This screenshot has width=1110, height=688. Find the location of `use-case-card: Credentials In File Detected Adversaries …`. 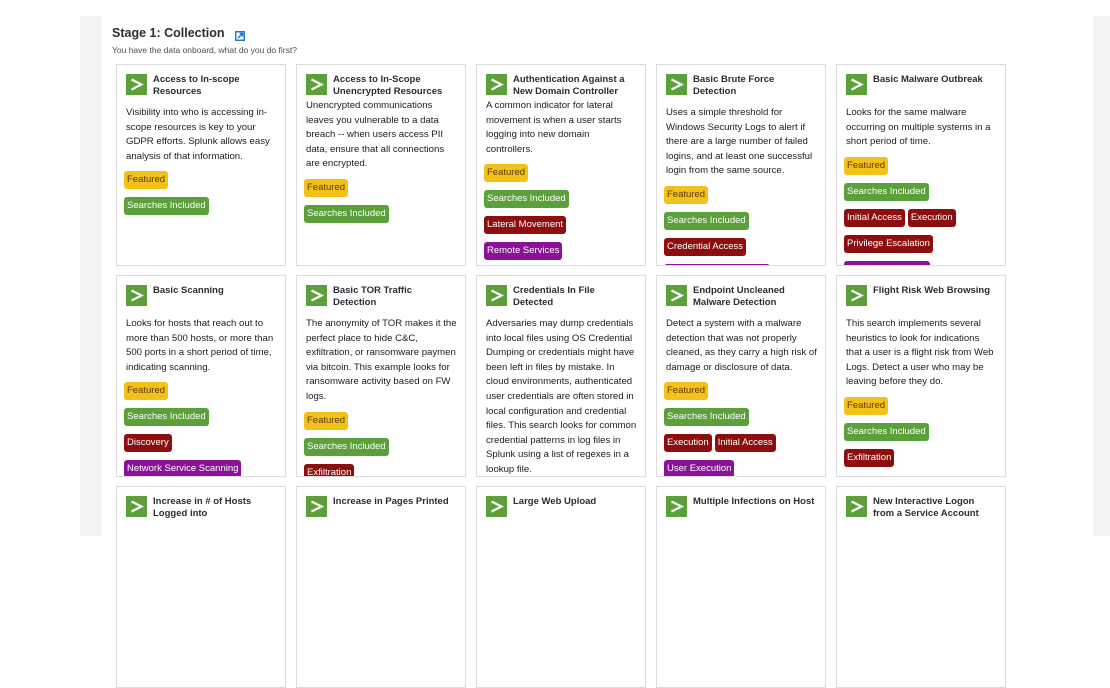

use-case-card: Credentials In File Detected Adversaries … is located at coordinates (561, 376).